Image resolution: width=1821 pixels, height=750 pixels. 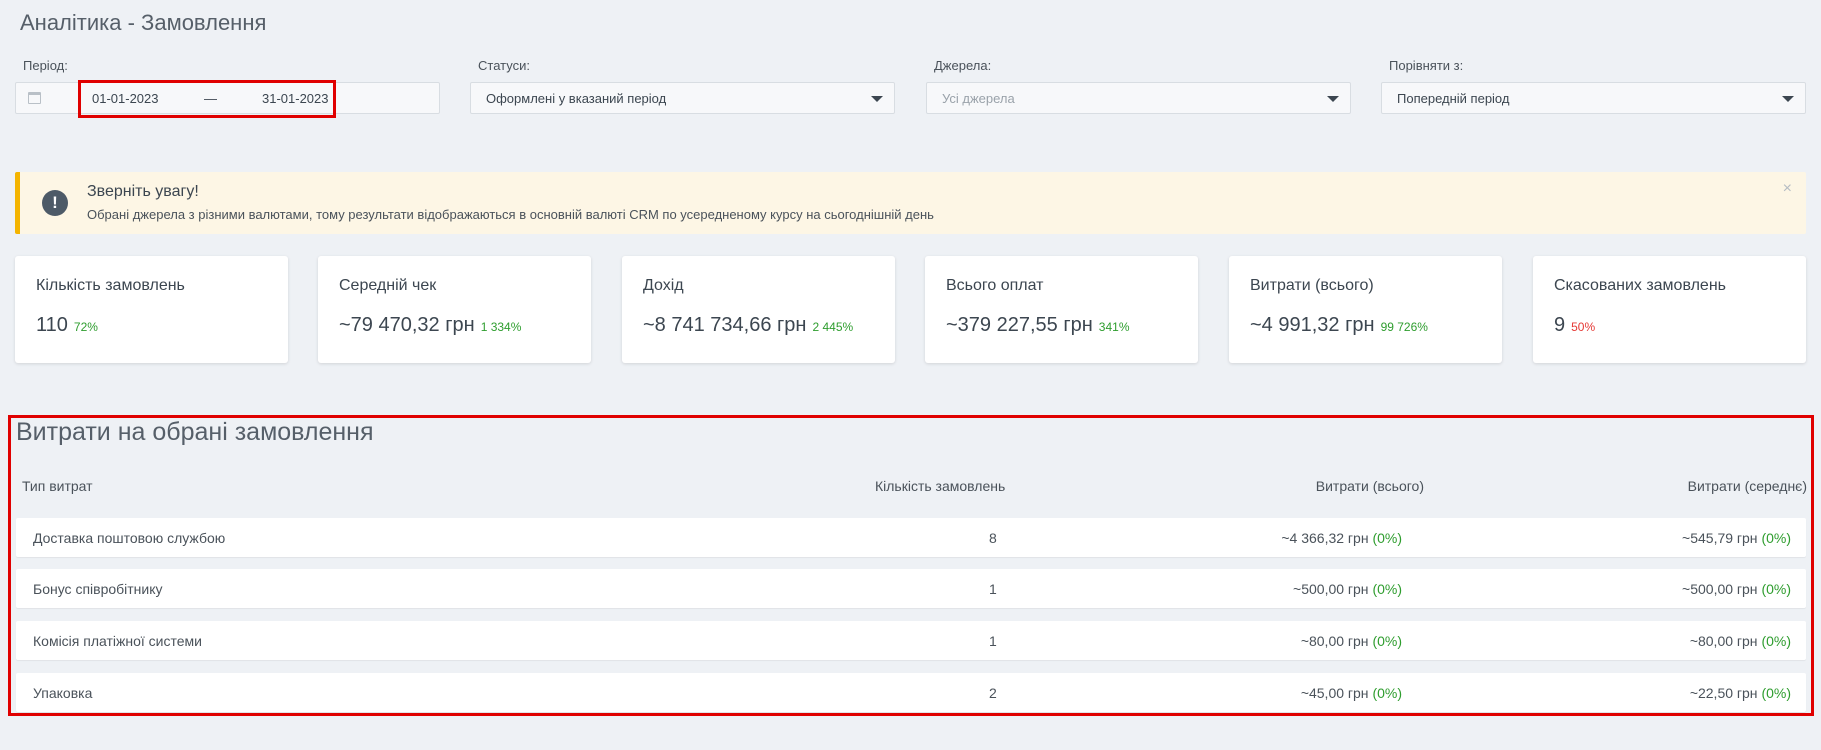 What do you see at coordinates (430, 325) in the screenshot?
I see `kpi-value: ~79 470,32 грн 1 334%` at bounding box center [430, 325].